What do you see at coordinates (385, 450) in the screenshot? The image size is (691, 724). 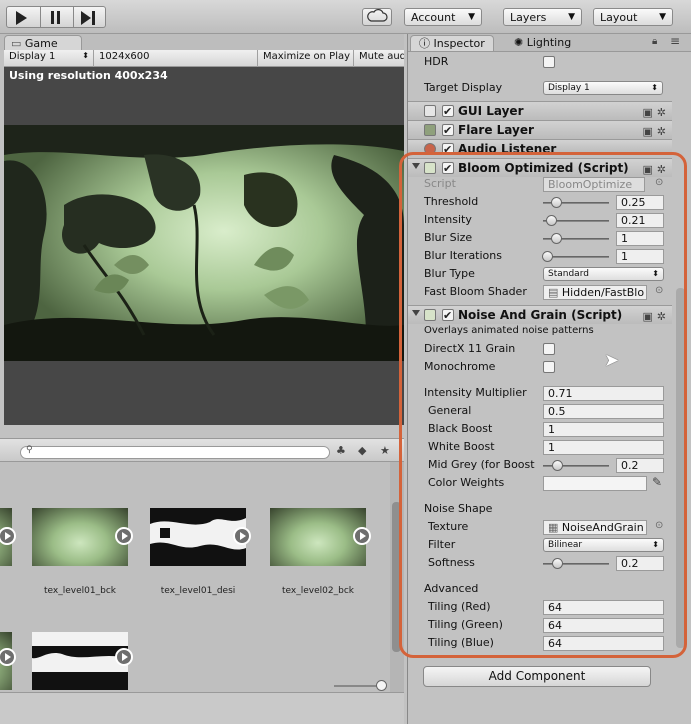 I see `favorites-star-icon: ★` at bounding box center [385, 450].